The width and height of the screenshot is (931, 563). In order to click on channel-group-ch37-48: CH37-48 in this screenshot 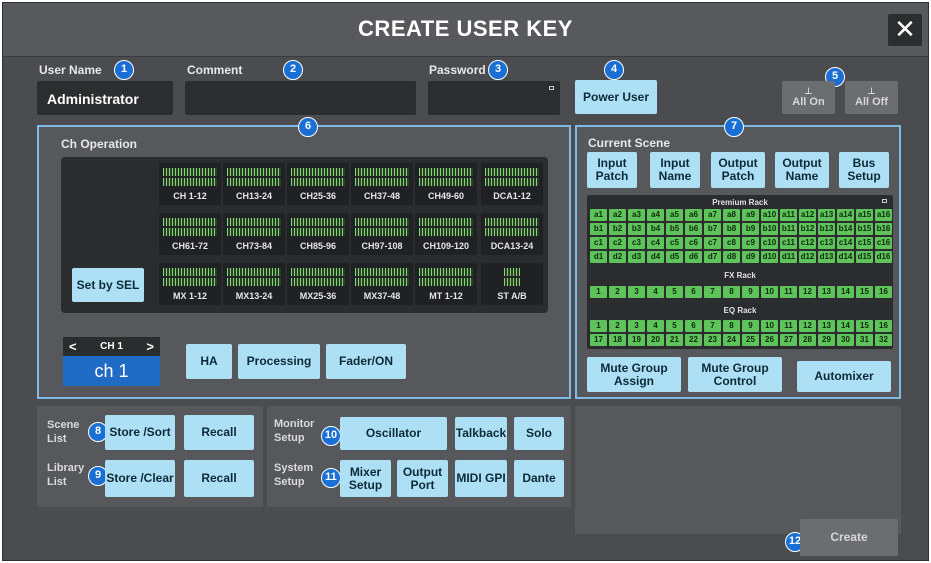, I will do `click(382, 184)`.